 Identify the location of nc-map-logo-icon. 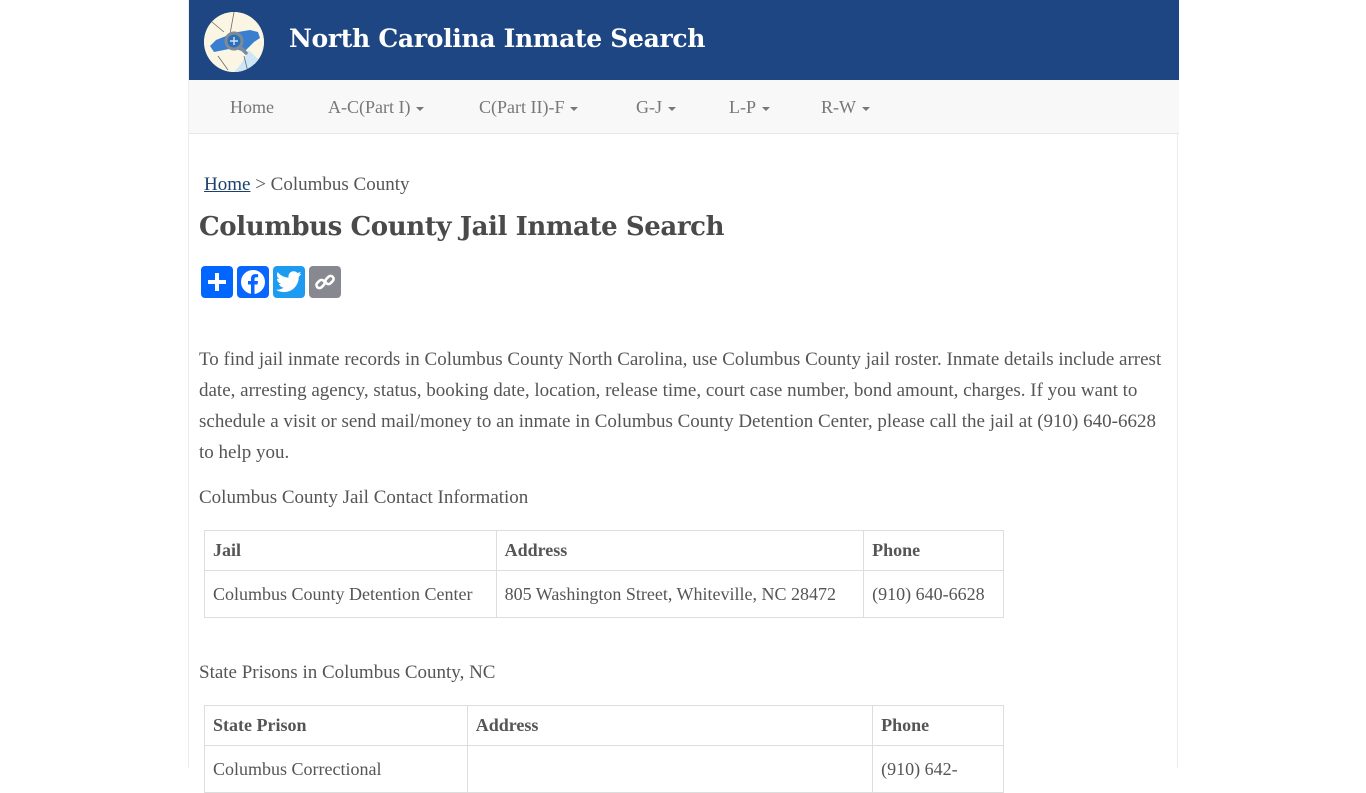
(234, 42).